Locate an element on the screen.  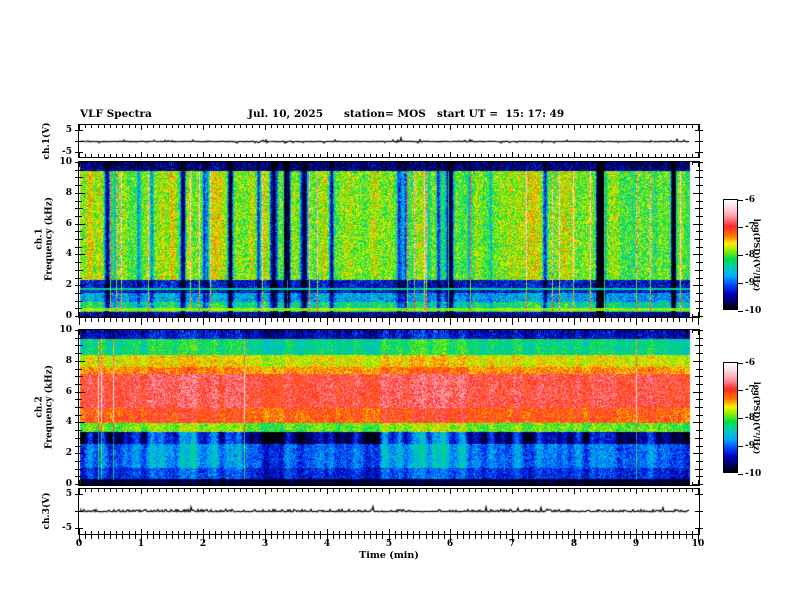
x-axis-title: Time (min) is located at coordinates (389, 555).